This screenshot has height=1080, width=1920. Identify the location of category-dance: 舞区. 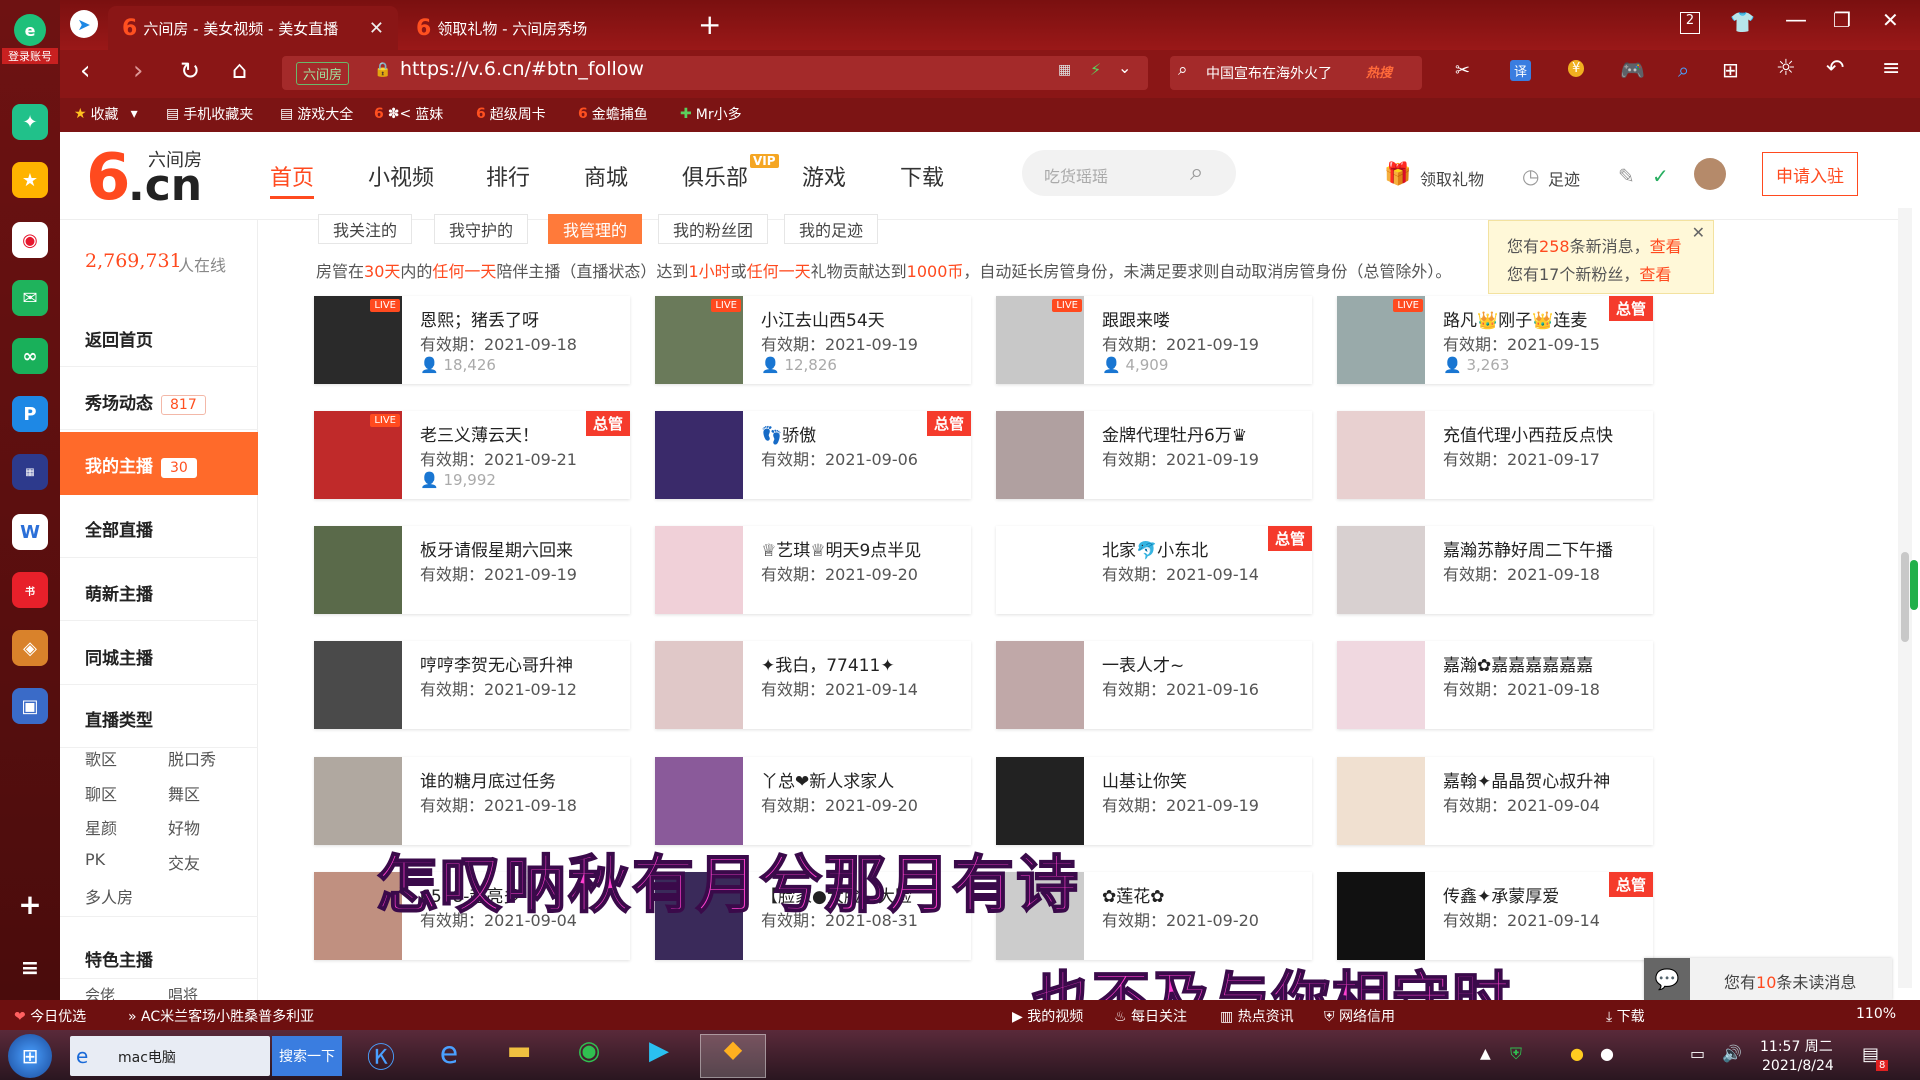
(184, 793).